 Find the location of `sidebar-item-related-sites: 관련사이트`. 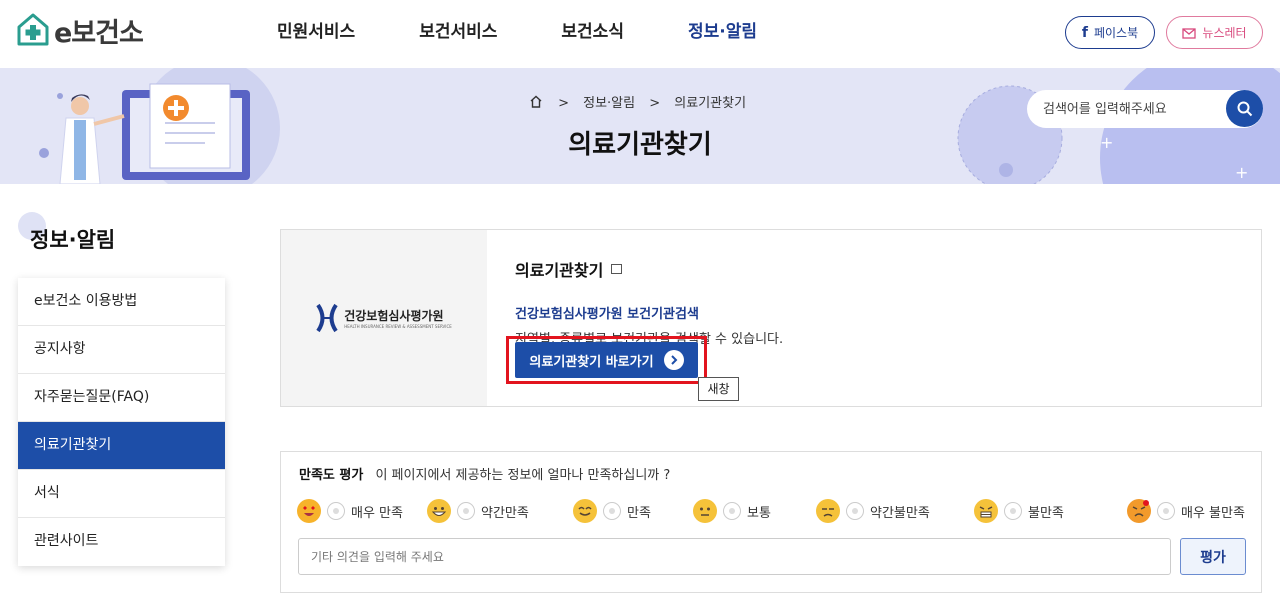

sidebar-item-related-sites: 관련사이트 is located at coordinates (121, 542).